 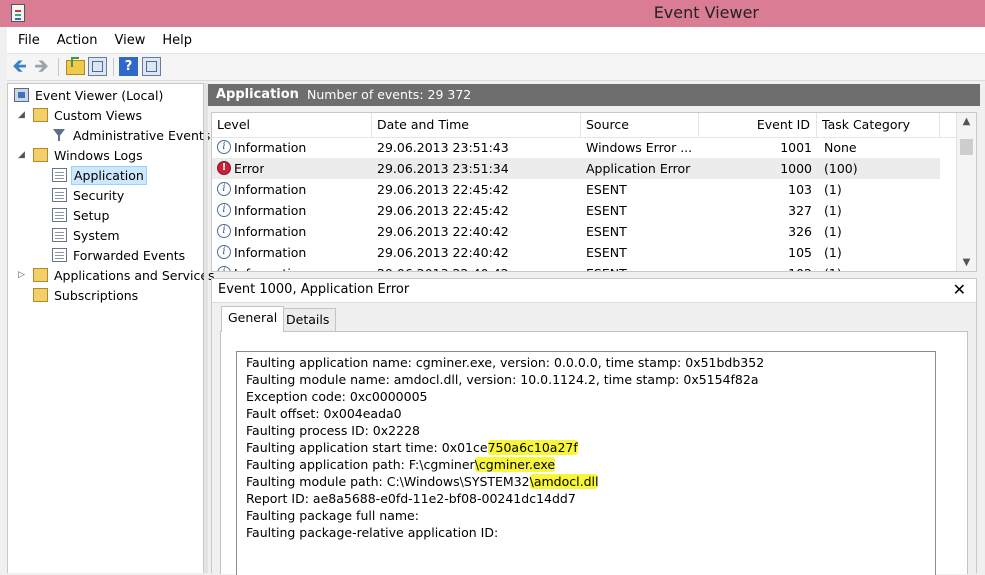 I want to click on column-date-time: Date and Time, so click(x=476, y=125).